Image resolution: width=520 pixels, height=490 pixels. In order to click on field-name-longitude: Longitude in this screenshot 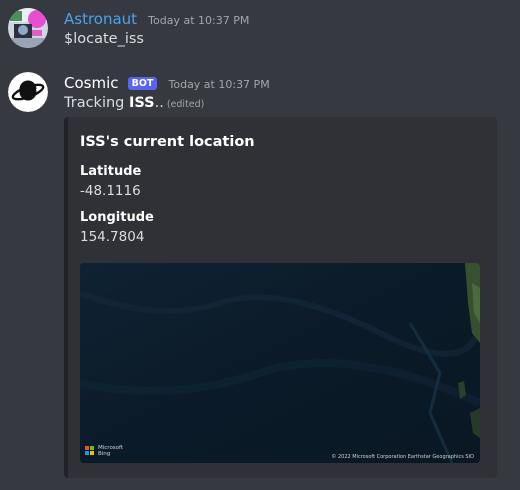, I will do `click(117, 217)`.